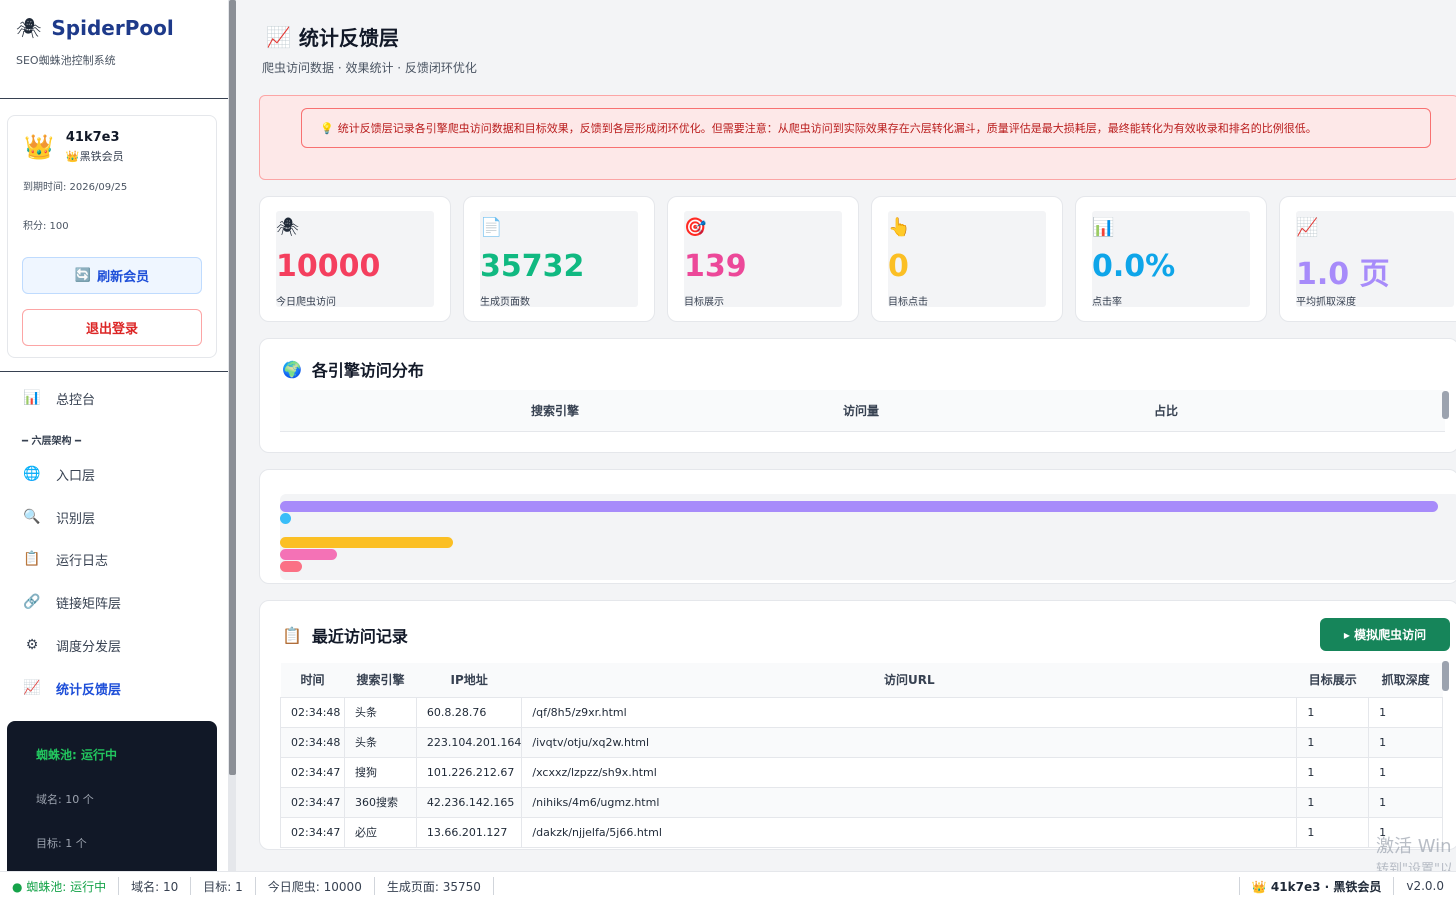  Describe the element at coordinates (469, 832) in the screenshot. I see `cell-ip: 13.66.201.127` at that location.